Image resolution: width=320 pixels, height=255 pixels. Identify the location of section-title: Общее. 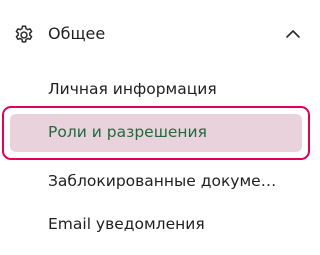
(77, 33).